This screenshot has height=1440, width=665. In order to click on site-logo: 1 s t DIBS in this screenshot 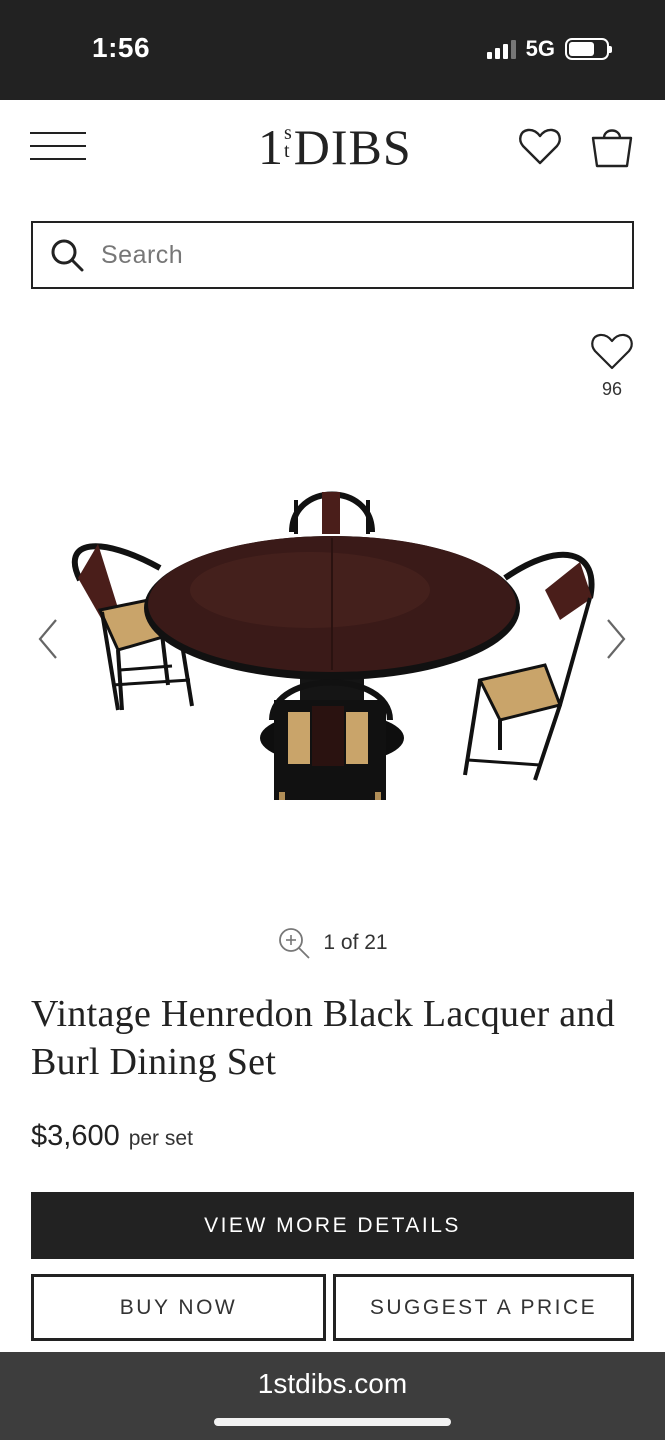, I will do `click(335, 147)`.